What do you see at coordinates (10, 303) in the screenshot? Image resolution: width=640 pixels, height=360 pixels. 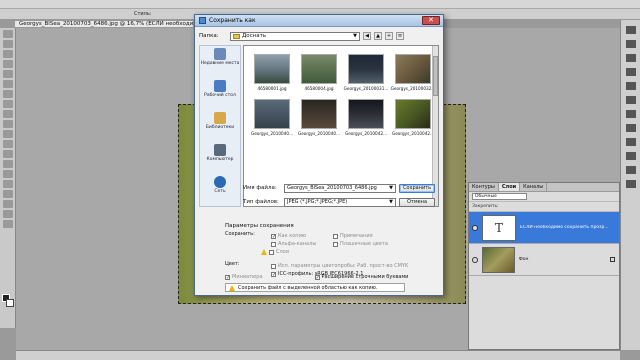 I see `background-color-swatch` at bounding box center [10, 303].